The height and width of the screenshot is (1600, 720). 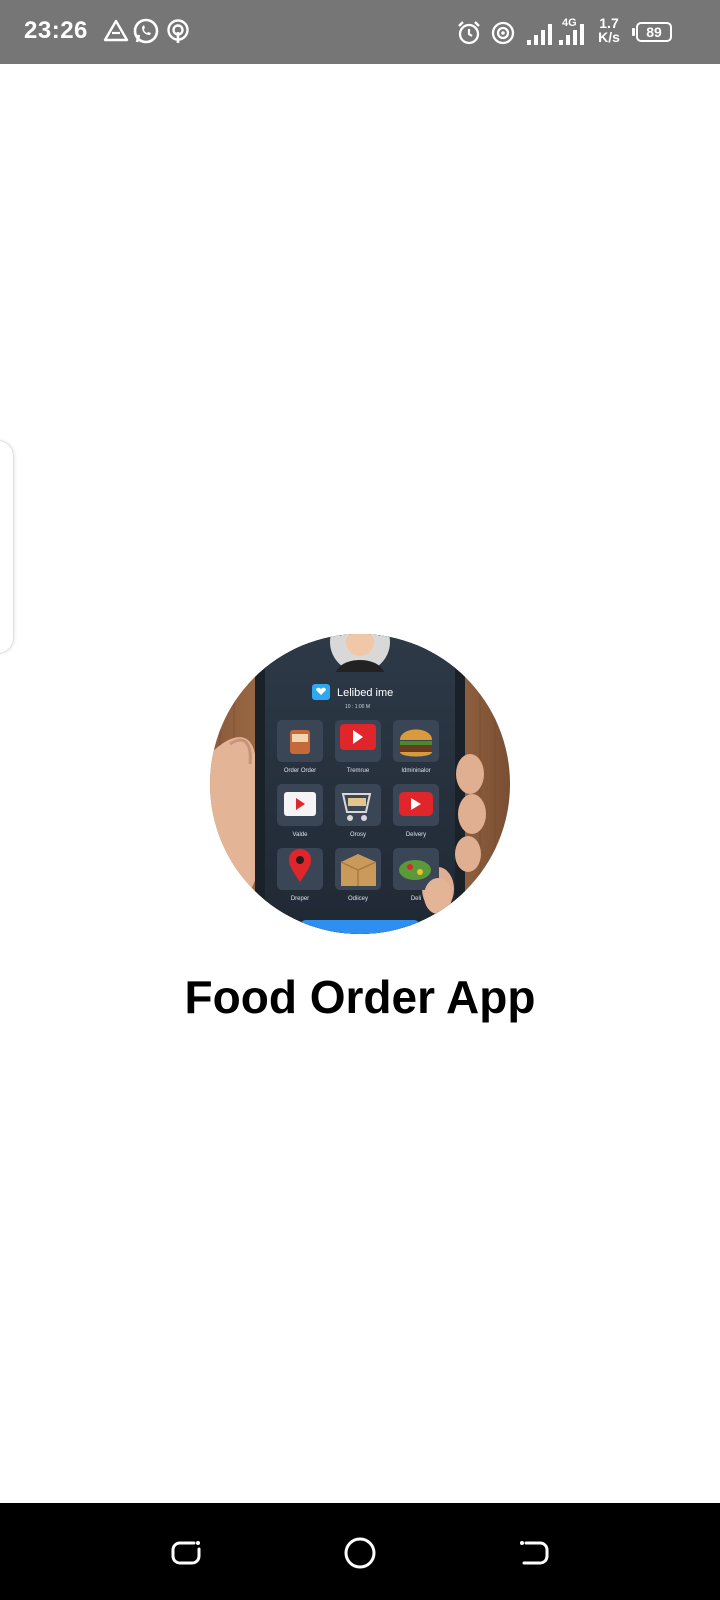 What do you see at coordinates (358, 899) in the screenshot?
I see `tile-label: Odiicey` at bounding box center [358, 899].